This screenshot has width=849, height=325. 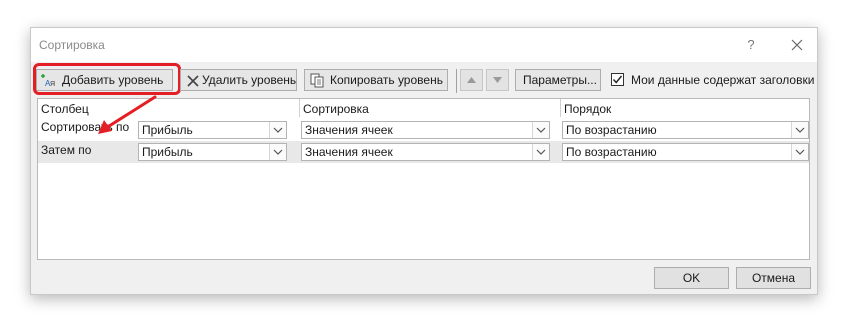 What do you see at coordinates (72, 45) in the screenshot?
I see `dialog-title: Сортировка` at bounding box center [72, 45].